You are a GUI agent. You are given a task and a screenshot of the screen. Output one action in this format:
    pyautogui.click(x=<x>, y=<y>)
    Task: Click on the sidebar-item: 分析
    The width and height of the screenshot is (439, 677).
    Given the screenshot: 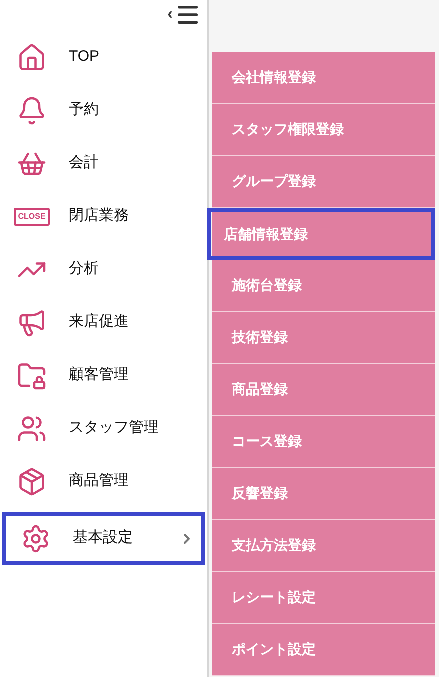 What is the action you would take?
    pyautogui.click(x=103, y=269)
    